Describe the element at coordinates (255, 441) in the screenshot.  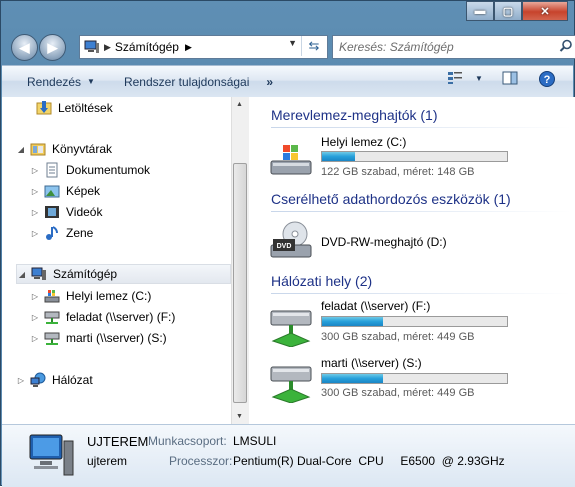
I see `workgroup-value: LMSULI` at that location.